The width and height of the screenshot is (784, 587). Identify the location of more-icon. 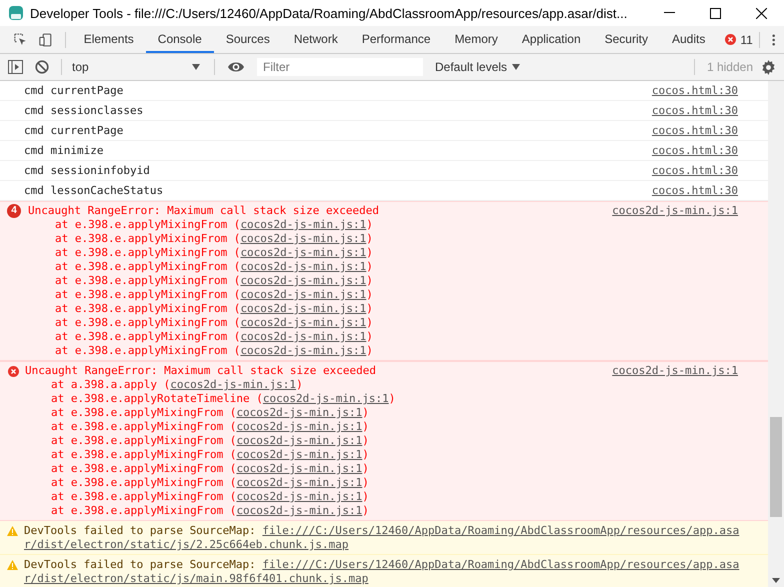
(774, 39).